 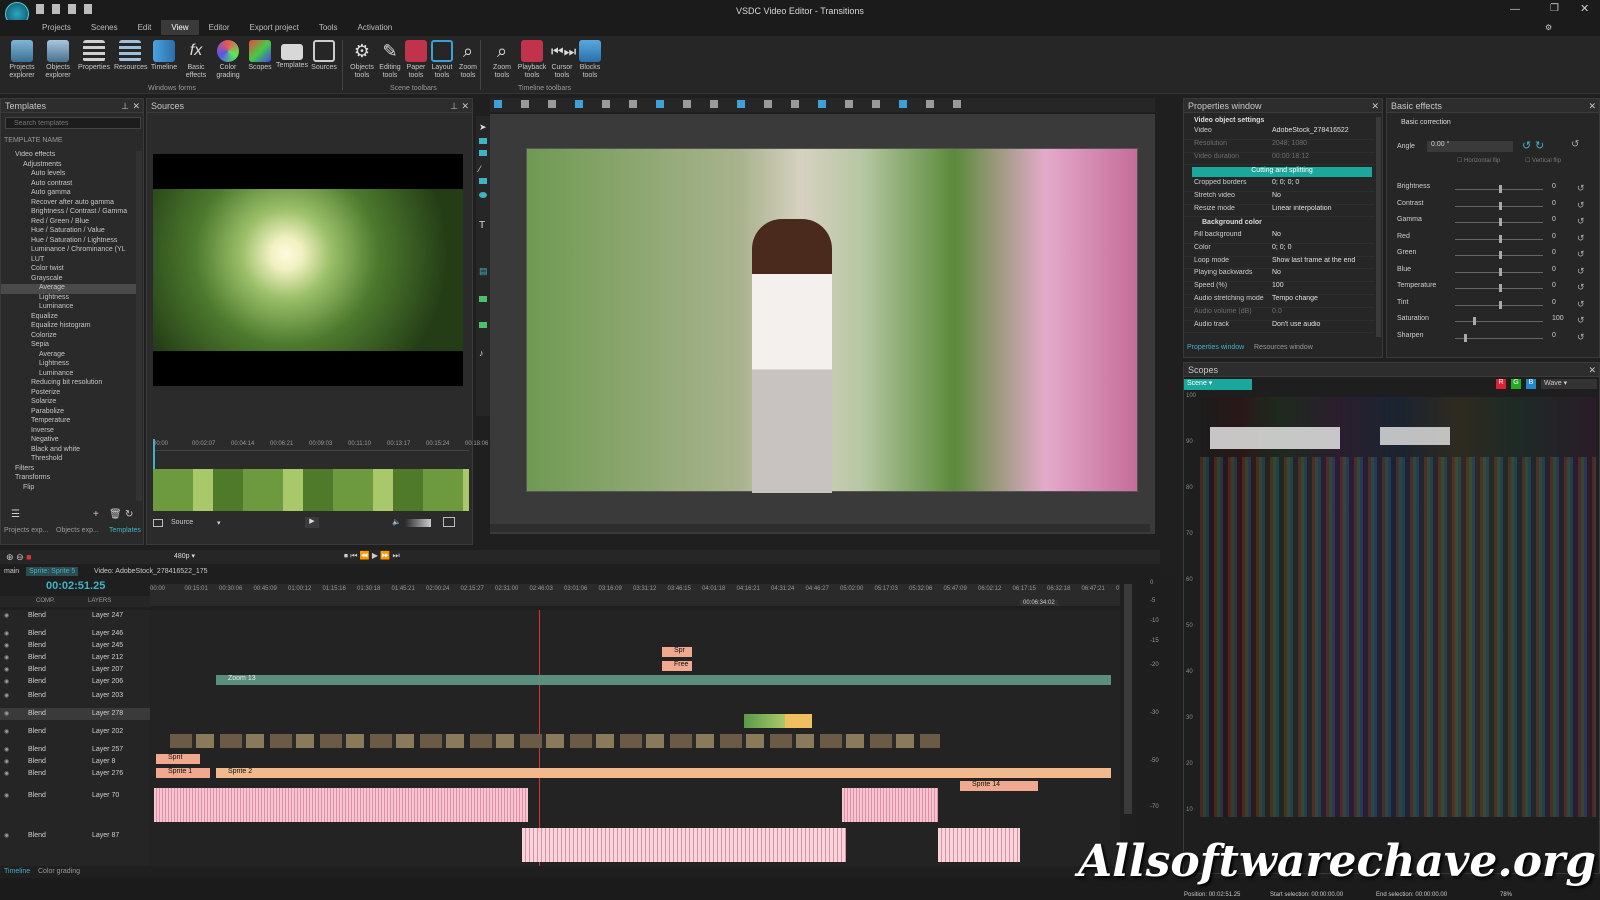 I want to click on property-row: Playing backwards No, so click(x=1279, y=276).